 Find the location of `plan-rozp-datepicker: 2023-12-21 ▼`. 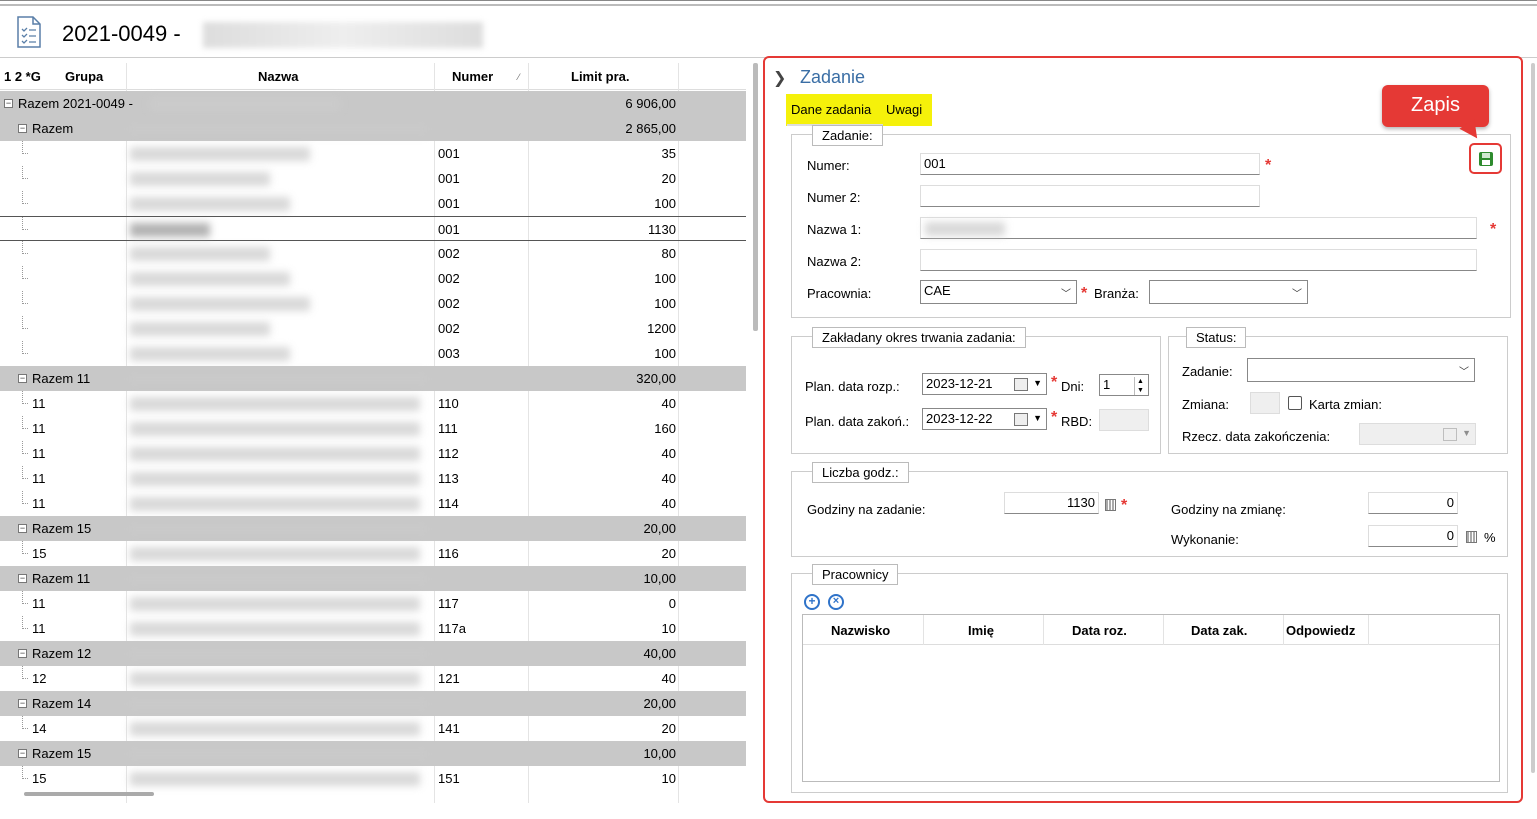

plan-rozp-datepicker: 2023-12-21 ▼ is located at coordinates (984, 384).